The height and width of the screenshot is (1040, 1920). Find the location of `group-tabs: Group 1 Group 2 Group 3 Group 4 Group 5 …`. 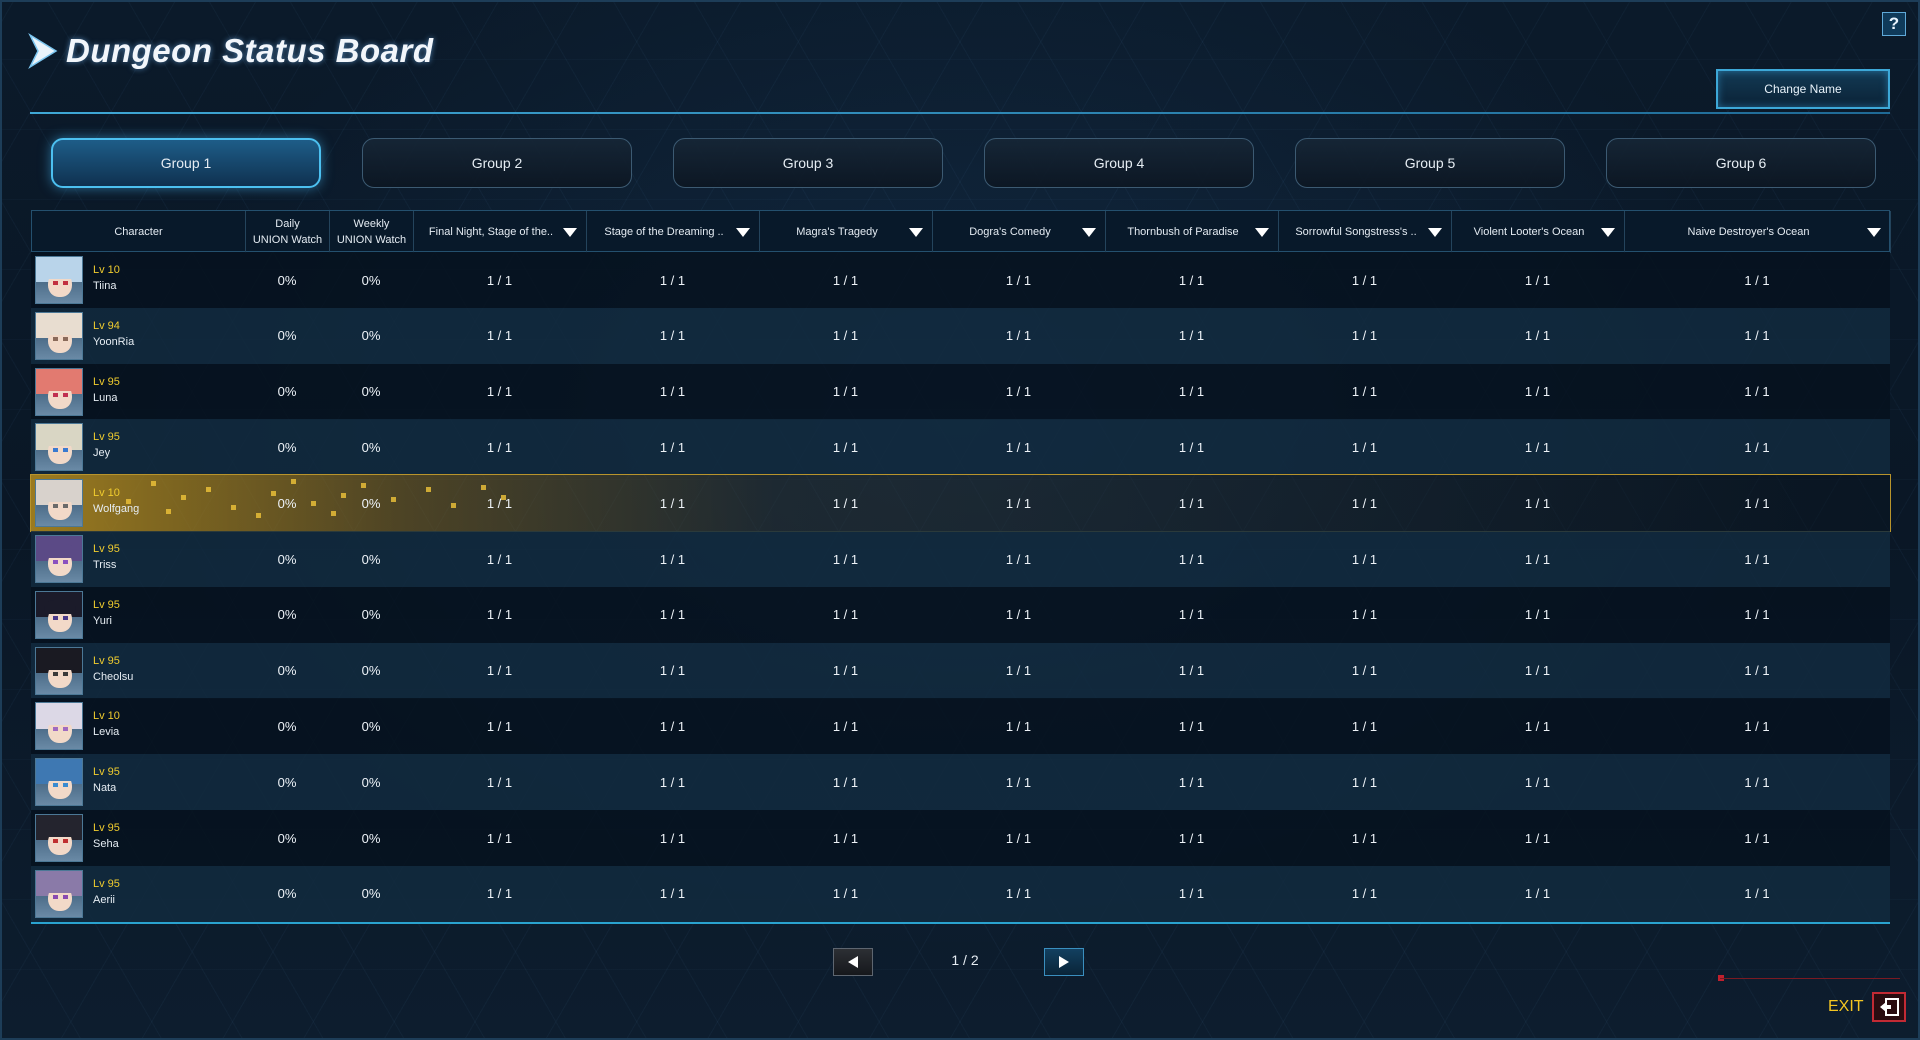

group-tabs: Group 1 Group 2 Group 3 Group 4 Group 5 … is located at coordinates (964, 163).